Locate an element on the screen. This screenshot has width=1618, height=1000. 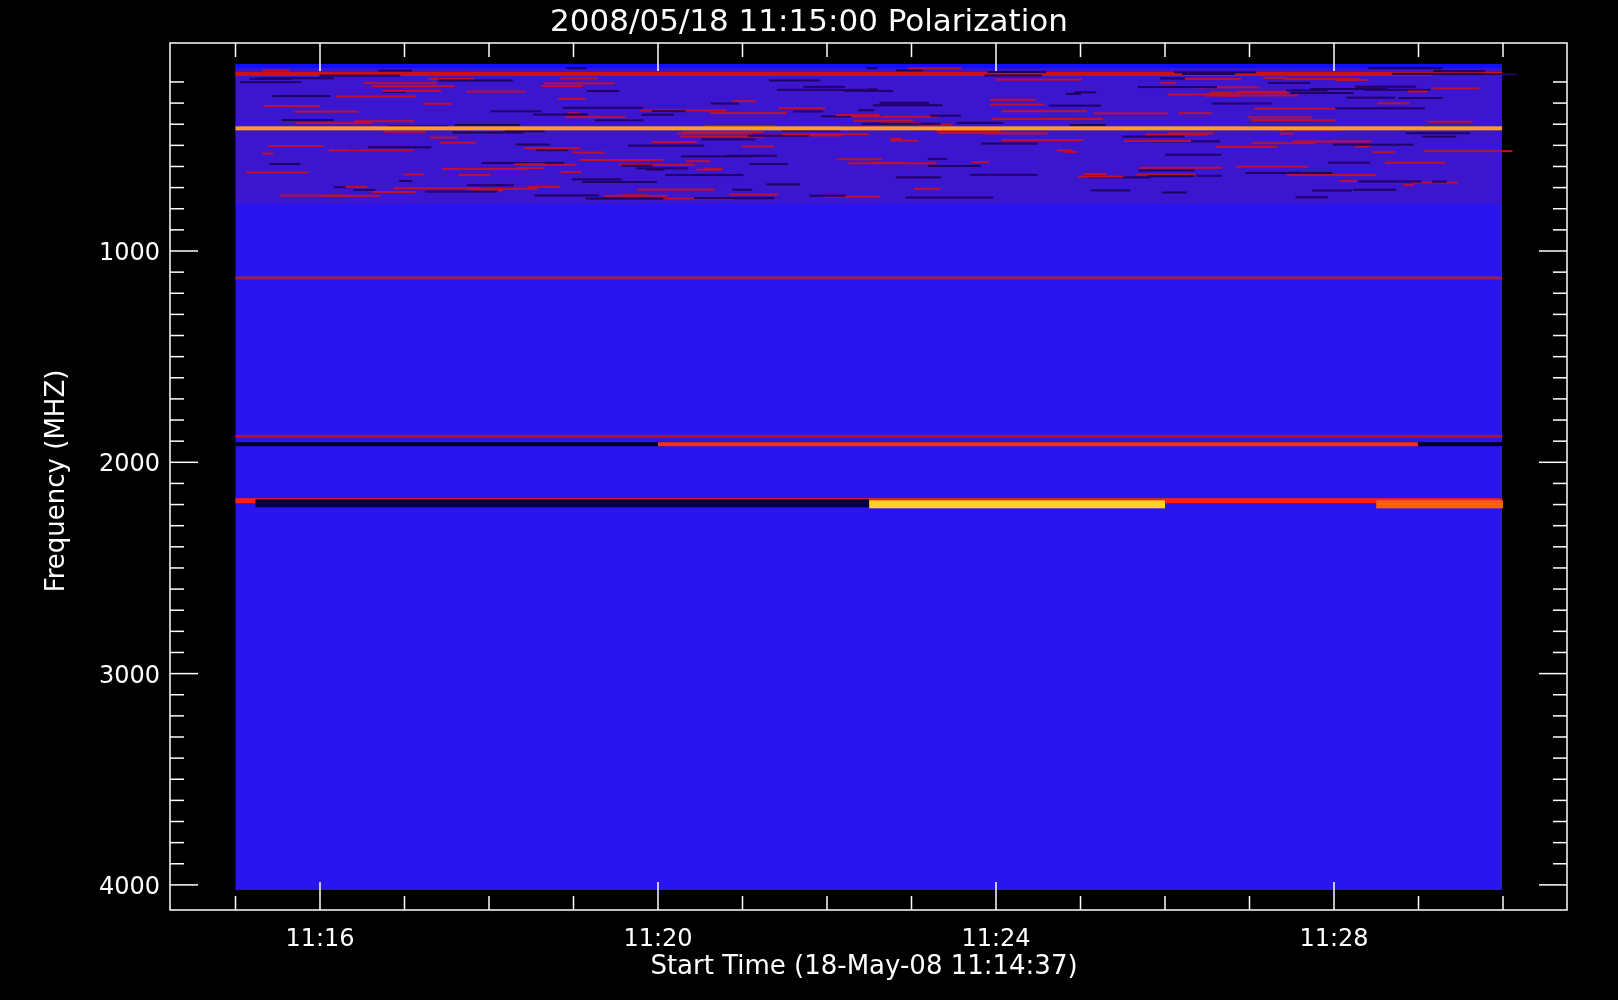
x-axis-label: Start Time (18-May-08 11:14:37) is located at coordinates (864, 965).